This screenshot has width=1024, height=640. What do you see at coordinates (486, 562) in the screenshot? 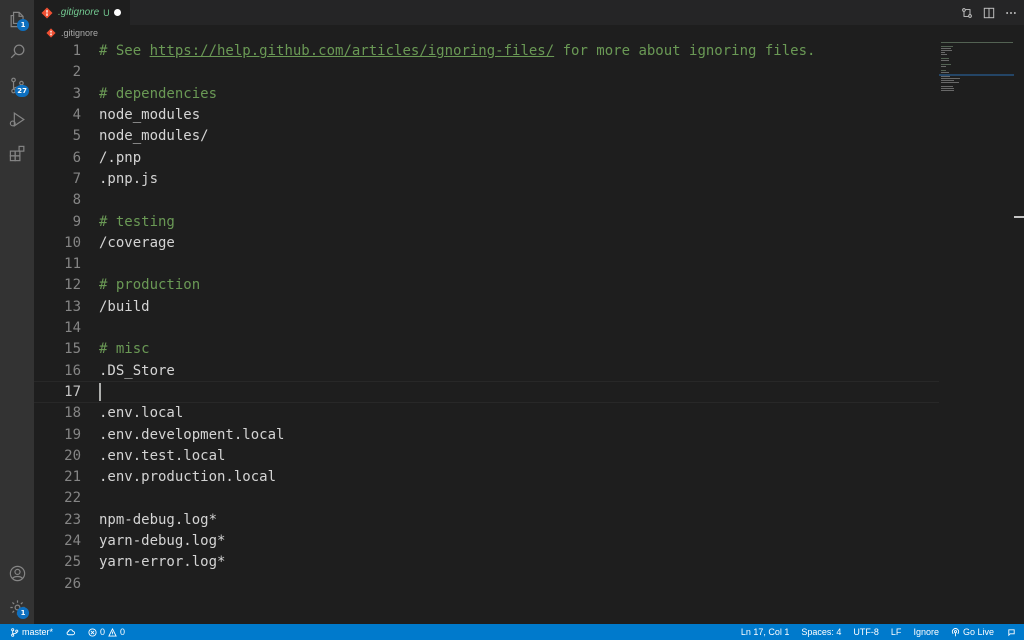
I see `code-line: 25 yarn-error.log*` at bounding box center [486, 562].